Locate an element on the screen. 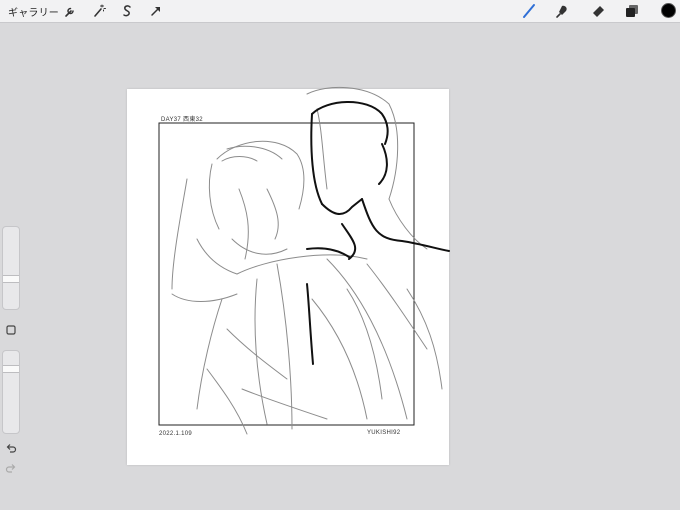  redo-button is located at coordinates (11, 468).